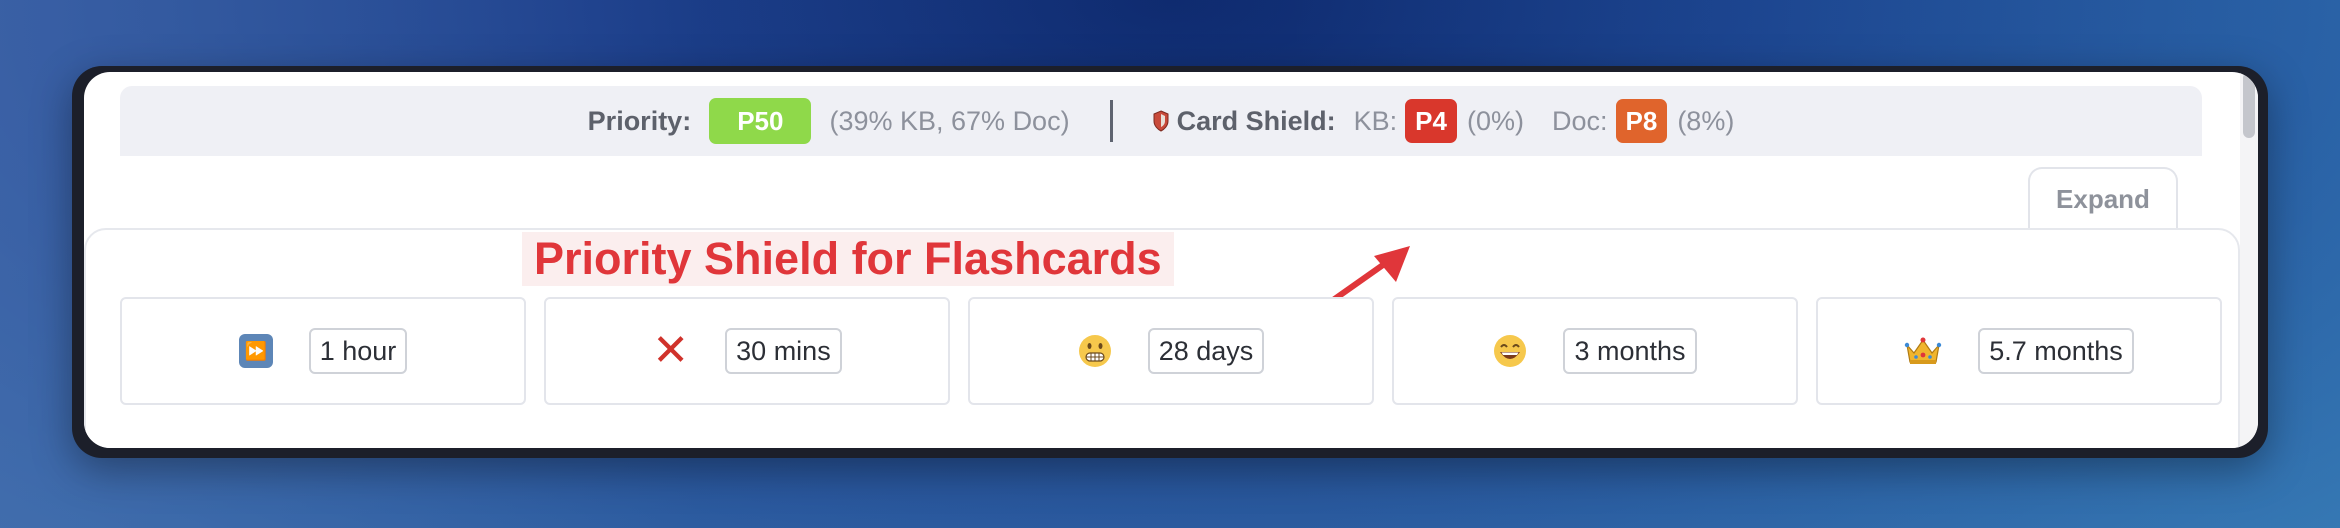 The height and width of the screenshot is (528, 2340). What do you see at coordinates (1706, 120) in the screenshot?
I see `doc-percent: (8%)` at bounding box center [1706, 120].